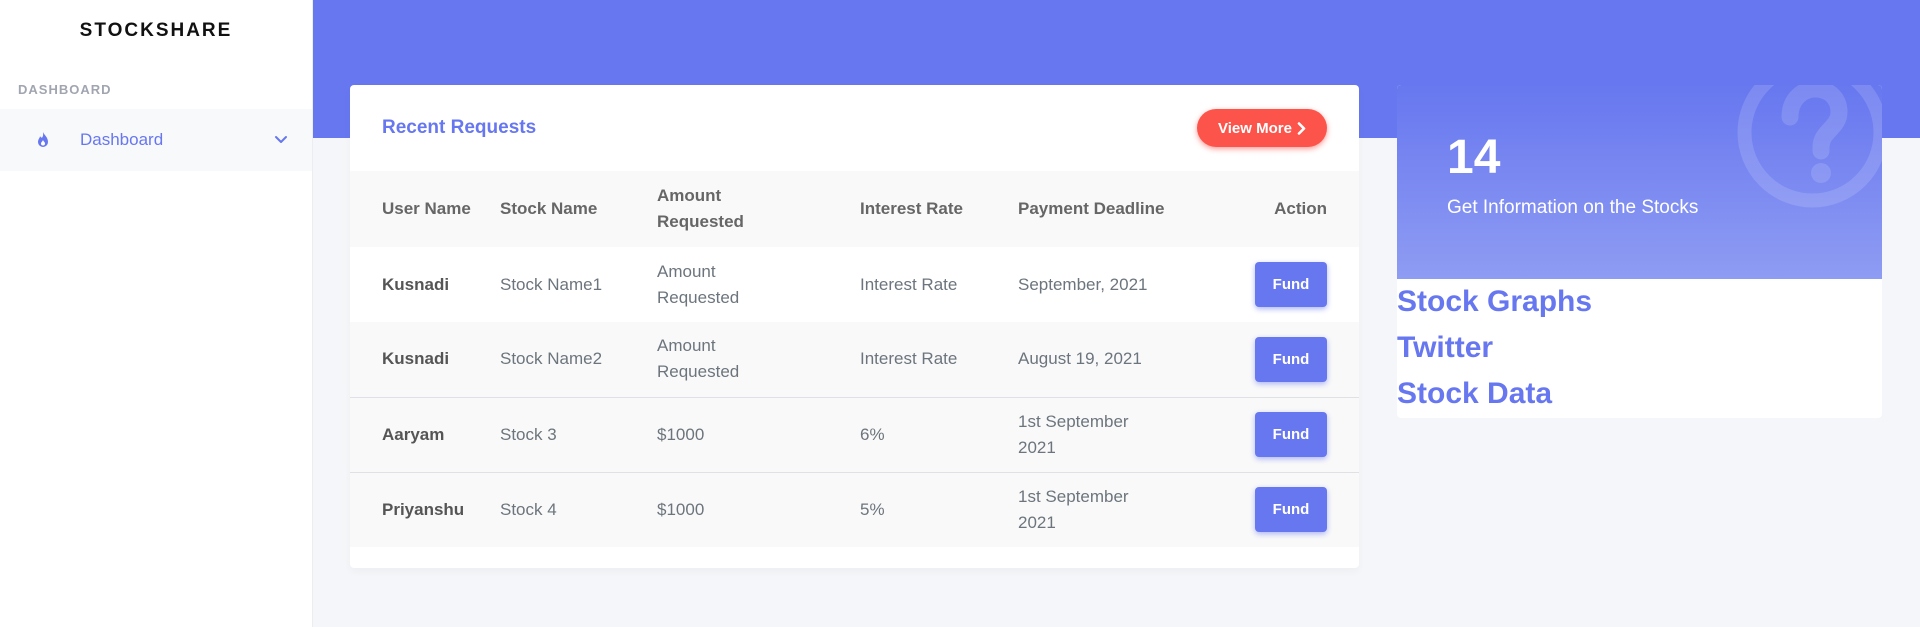  What do you see at coordinates (1292, 209) in the screenshot?
I see `column-header-action: Action` at bounding box center [1292, 209].